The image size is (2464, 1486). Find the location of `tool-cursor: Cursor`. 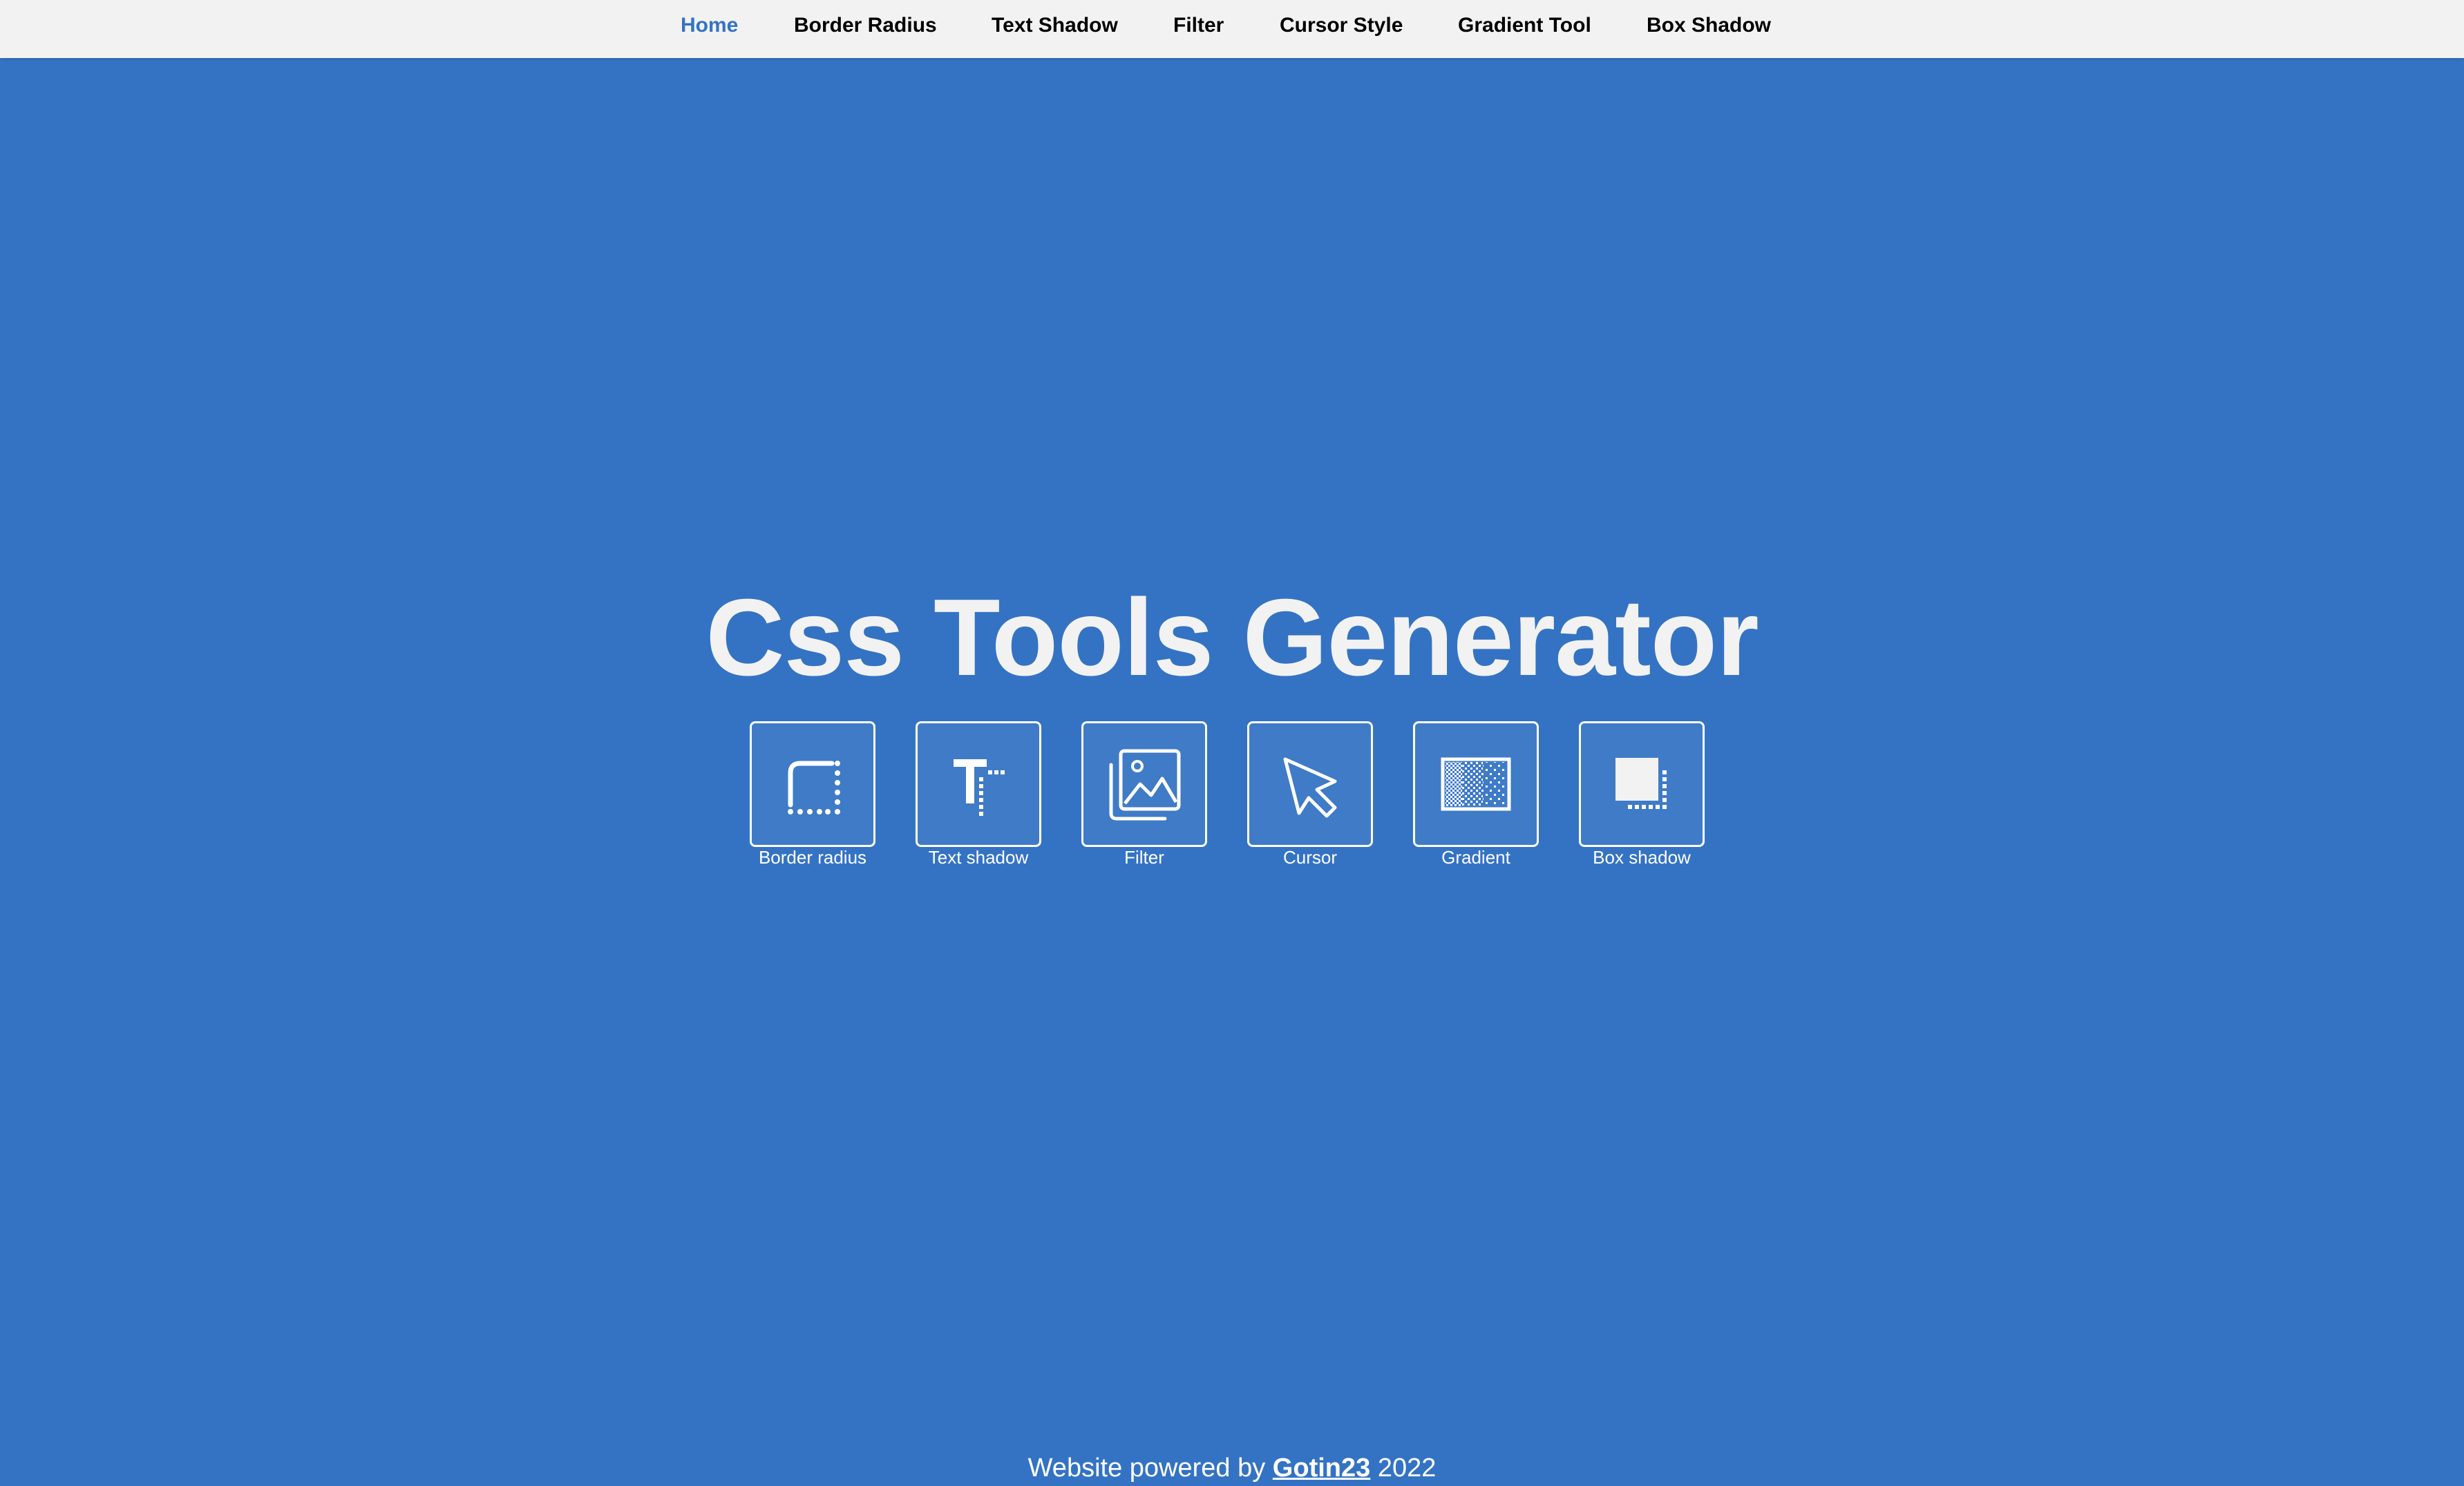

tool-cursor: Cursor is located at coordinates (1310, 795).